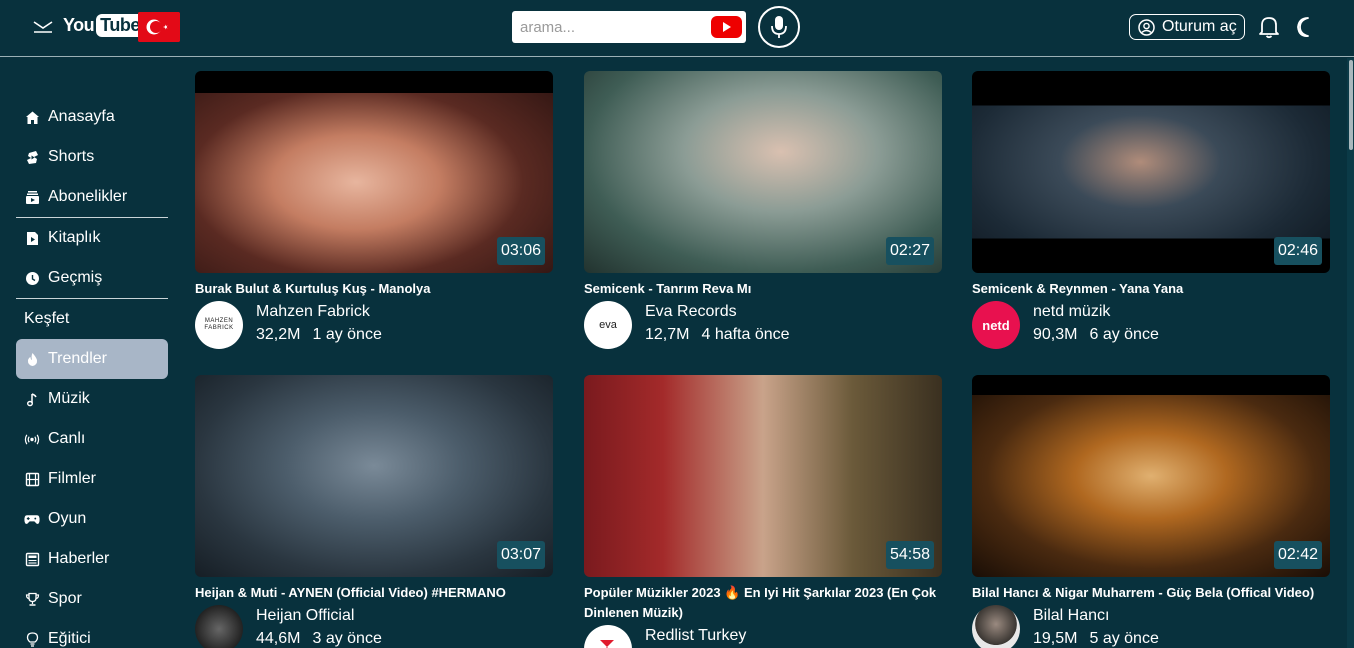 The height and width of the screenshot is (648, 1354). I want to click on history-icon, so click(32, 278).